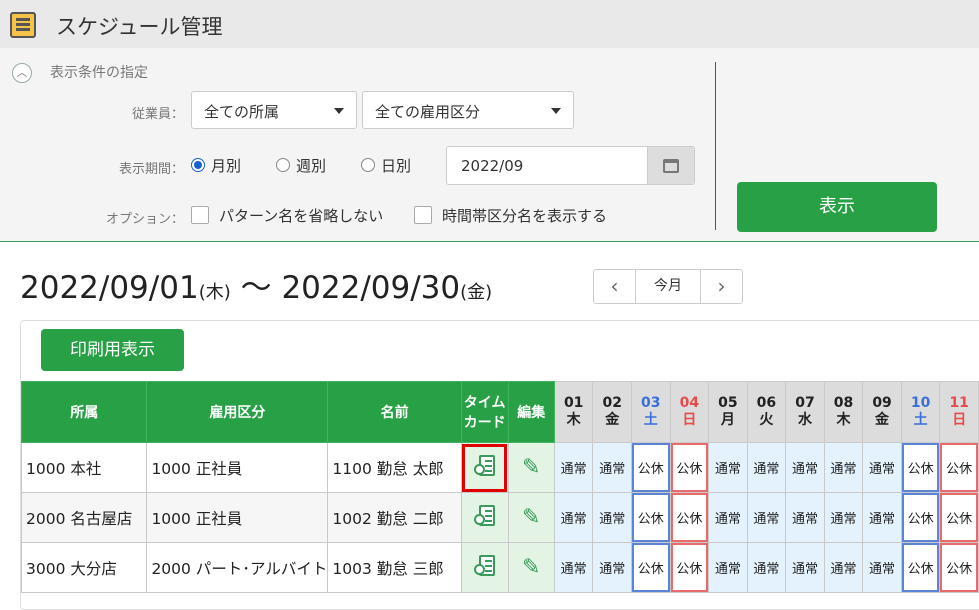  What do you see at coordinates (959, 412) in the screenshot?
I see `header-day: 11 日` at bounding box center [959, 412].